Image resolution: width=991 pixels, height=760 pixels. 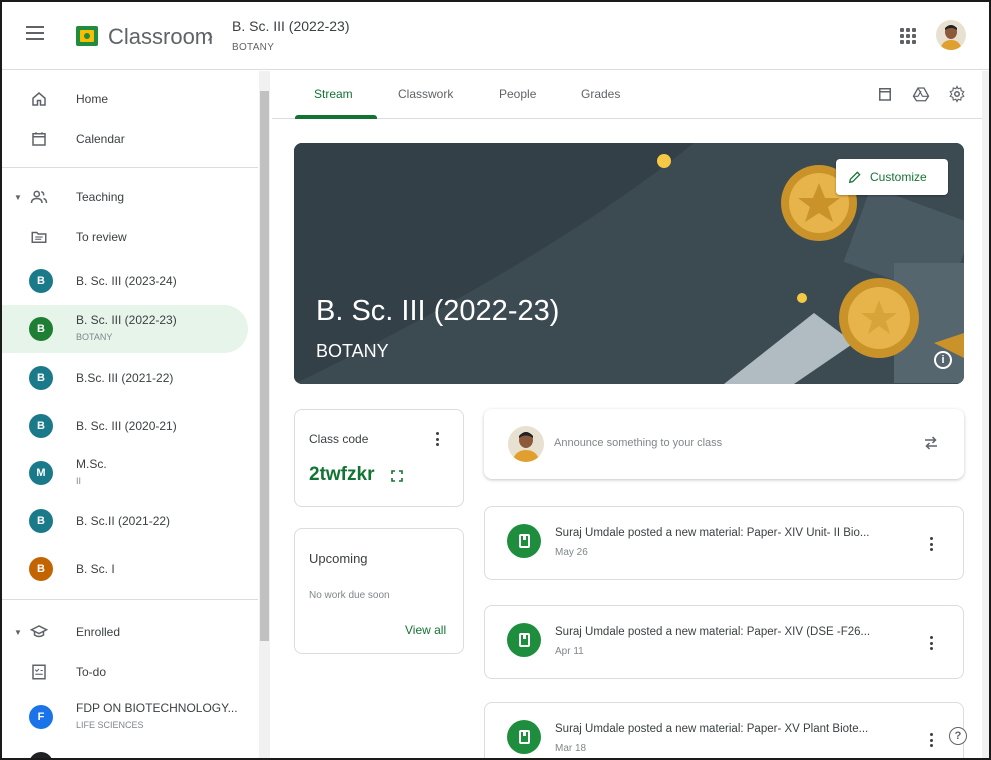 What do you see at coordinates (126, 320) in the screenshot?
I see `sidebar-item-label: B. Sc. III (2022-23)` at bounding box center [126, 320].